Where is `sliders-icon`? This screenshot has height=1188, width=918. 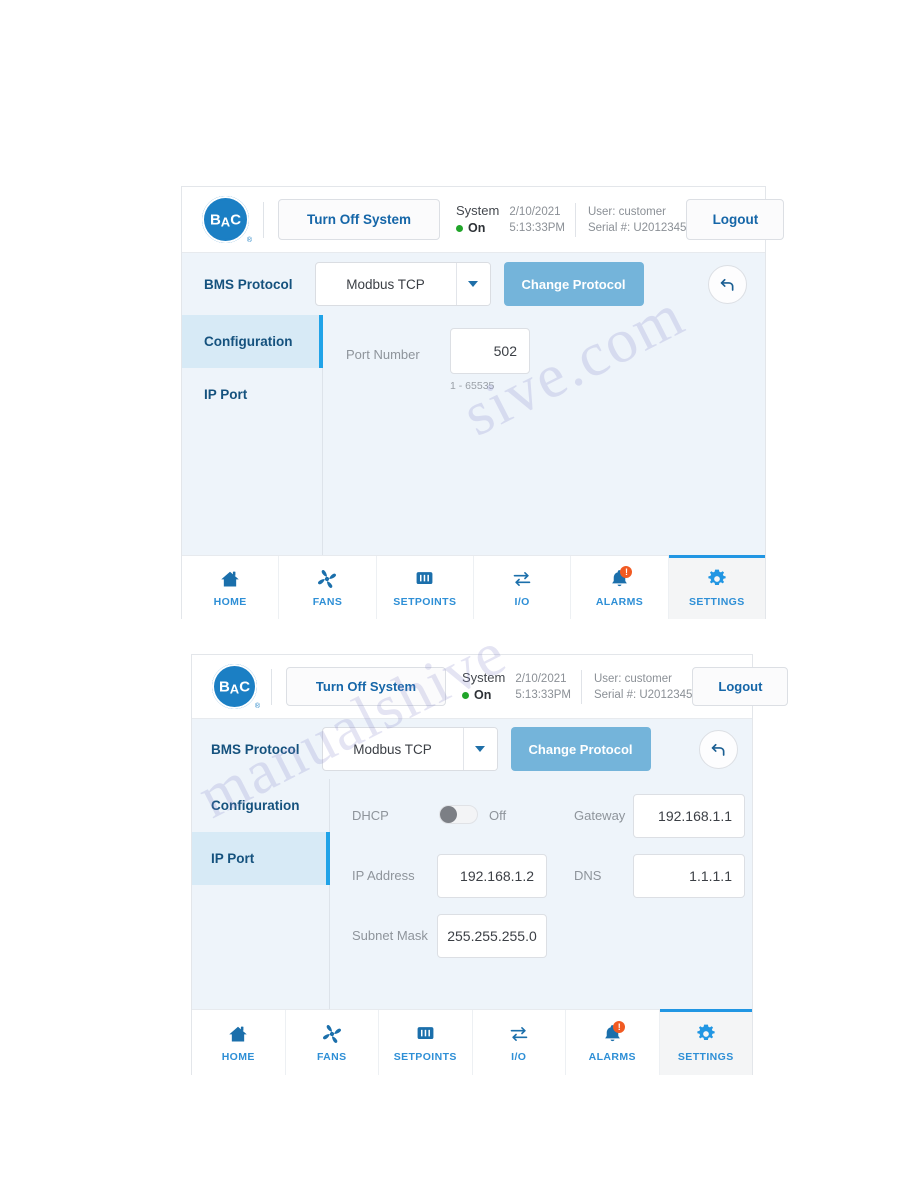 sliders-icon is located at coordinates (425, 1034).